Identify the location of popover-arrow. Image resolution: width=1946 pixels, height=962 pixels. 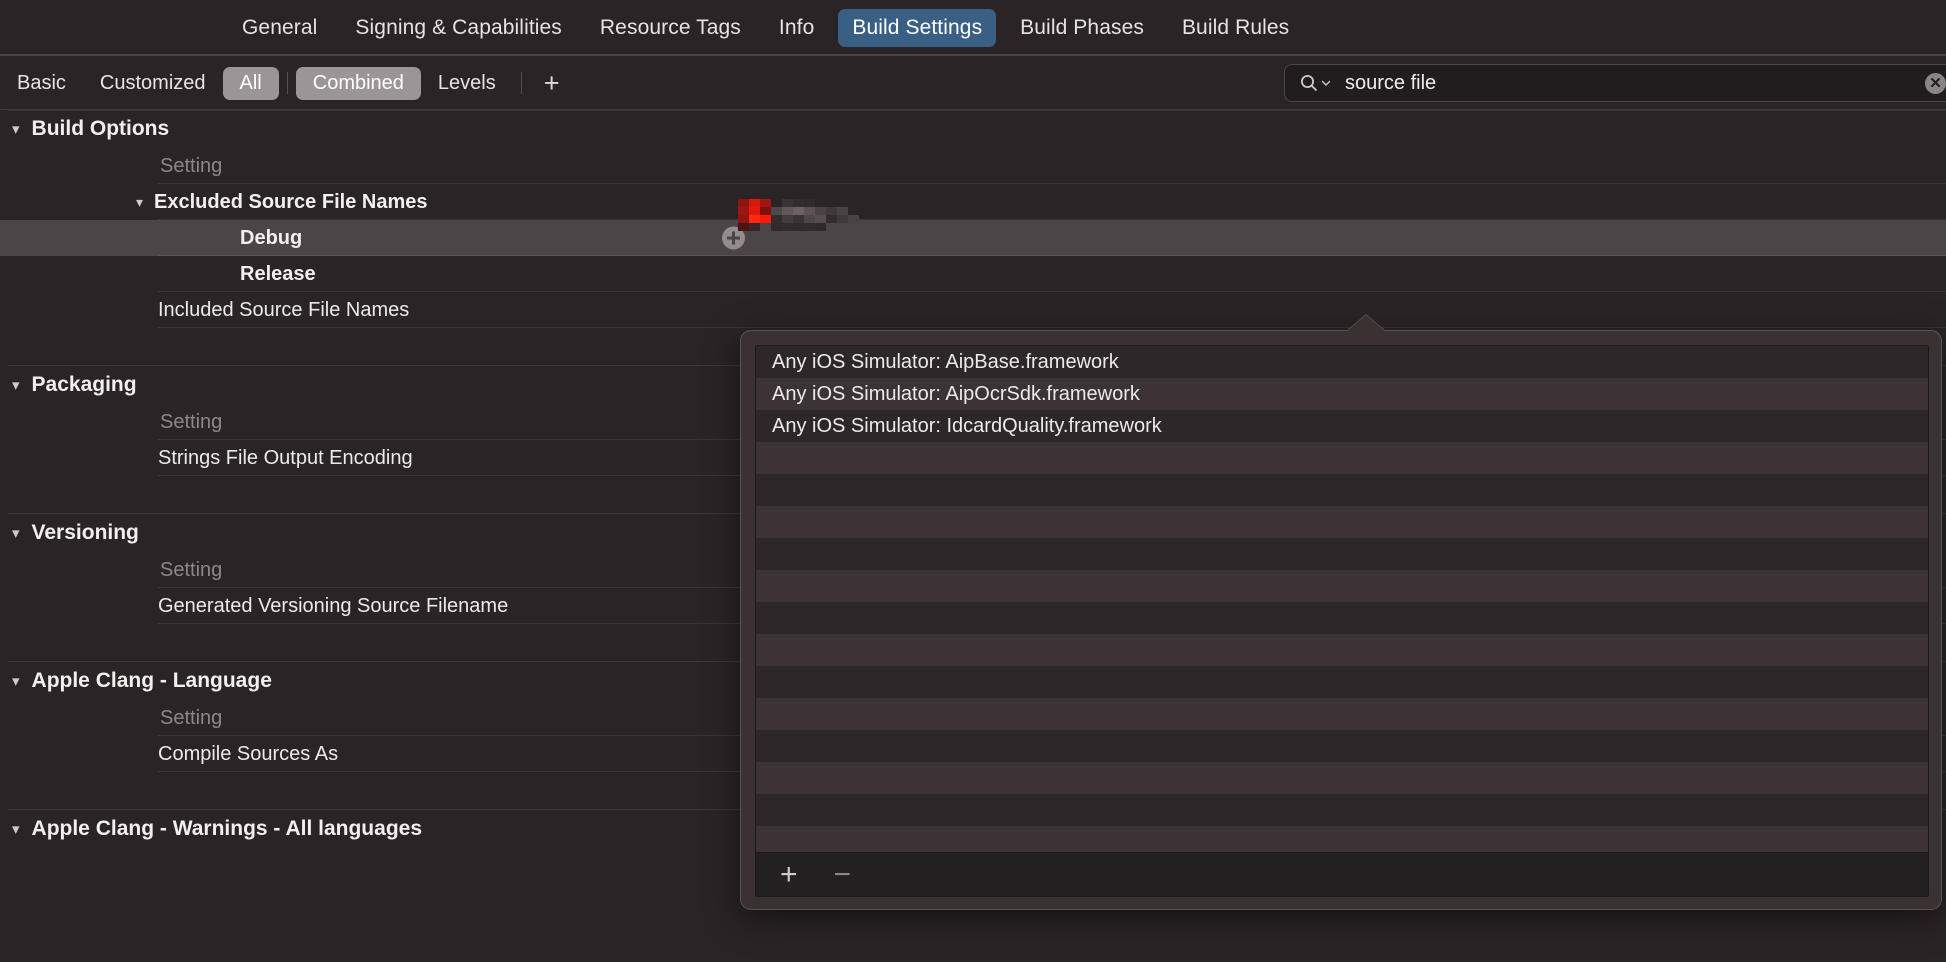
(1366, 323).